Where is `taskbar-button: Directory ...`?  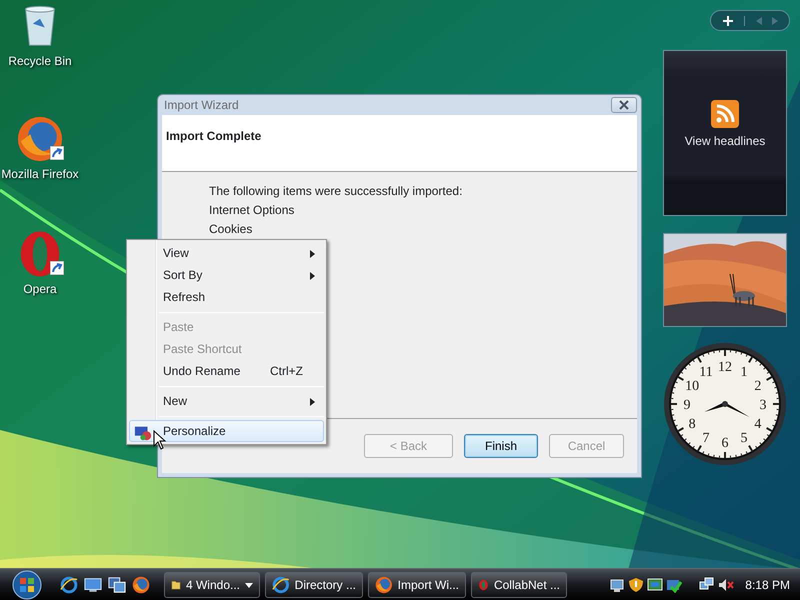 taskbar-button: Directory ... is located at coordinates (314, 585).